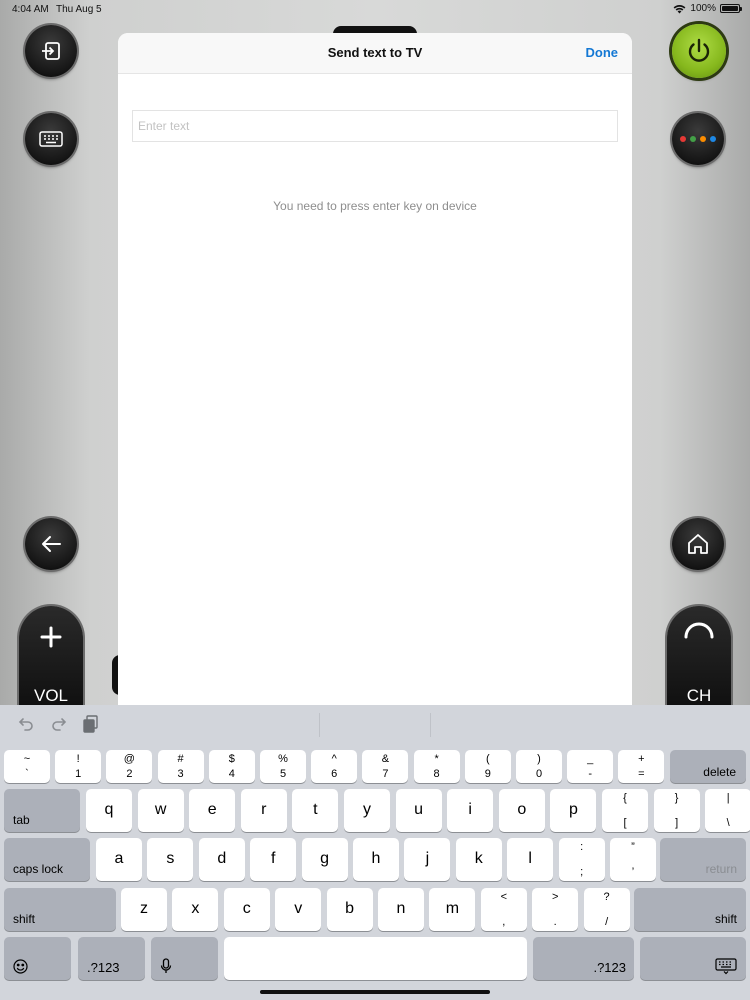 The width and height of the screenshot is (750, 1000). What do you see at coordinates (263, 810) in the screenshot?
I see `letter-key: r` at bounding box center [263, 810].